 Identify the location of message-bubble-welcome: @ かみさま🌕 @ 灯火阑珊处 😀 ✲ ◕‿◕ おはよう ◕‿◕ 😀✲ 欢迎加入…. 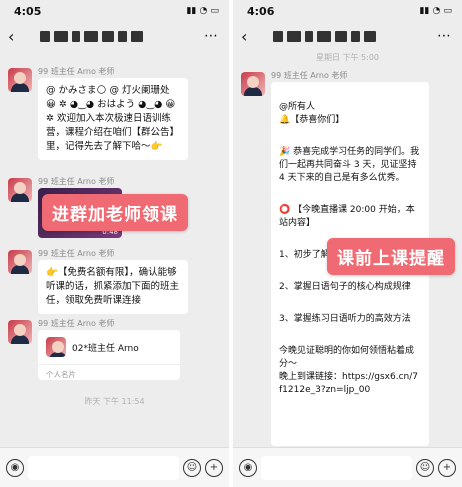
(113, 119).